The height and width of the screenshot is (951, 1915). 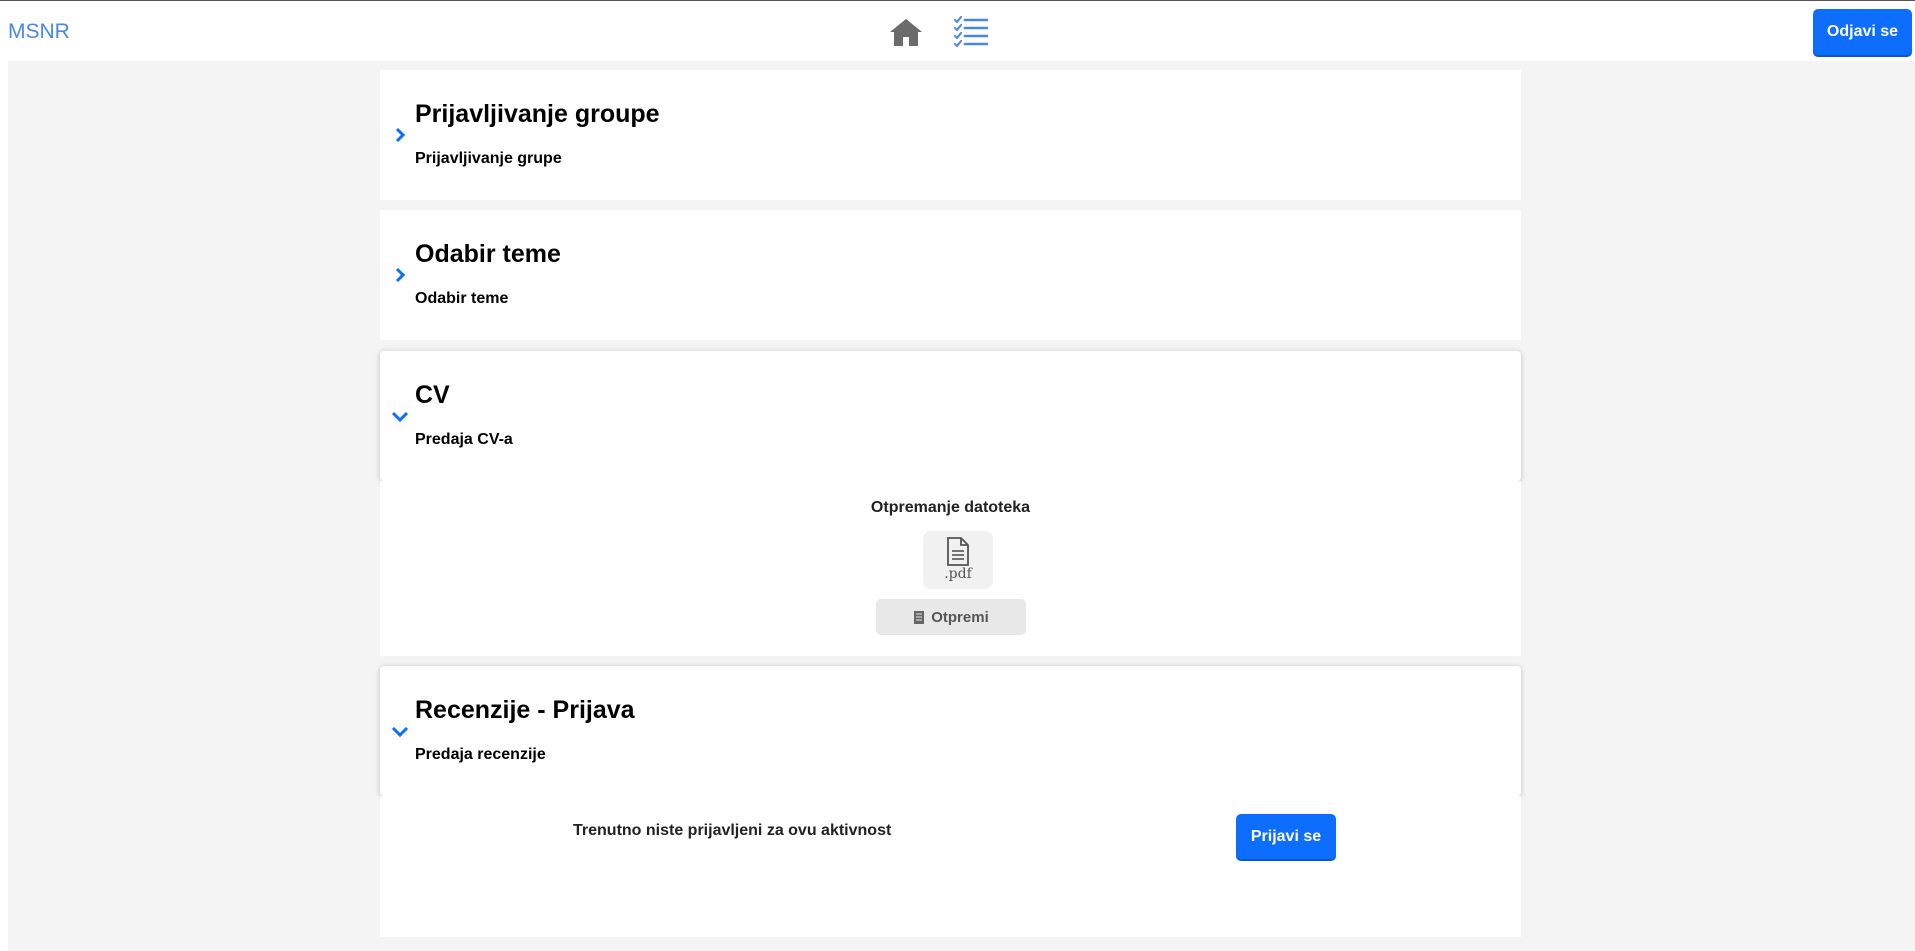 What do you see at coordinates (906, 32) in the screenshot?
I see `home-icon` at bounding box center [906, 32].